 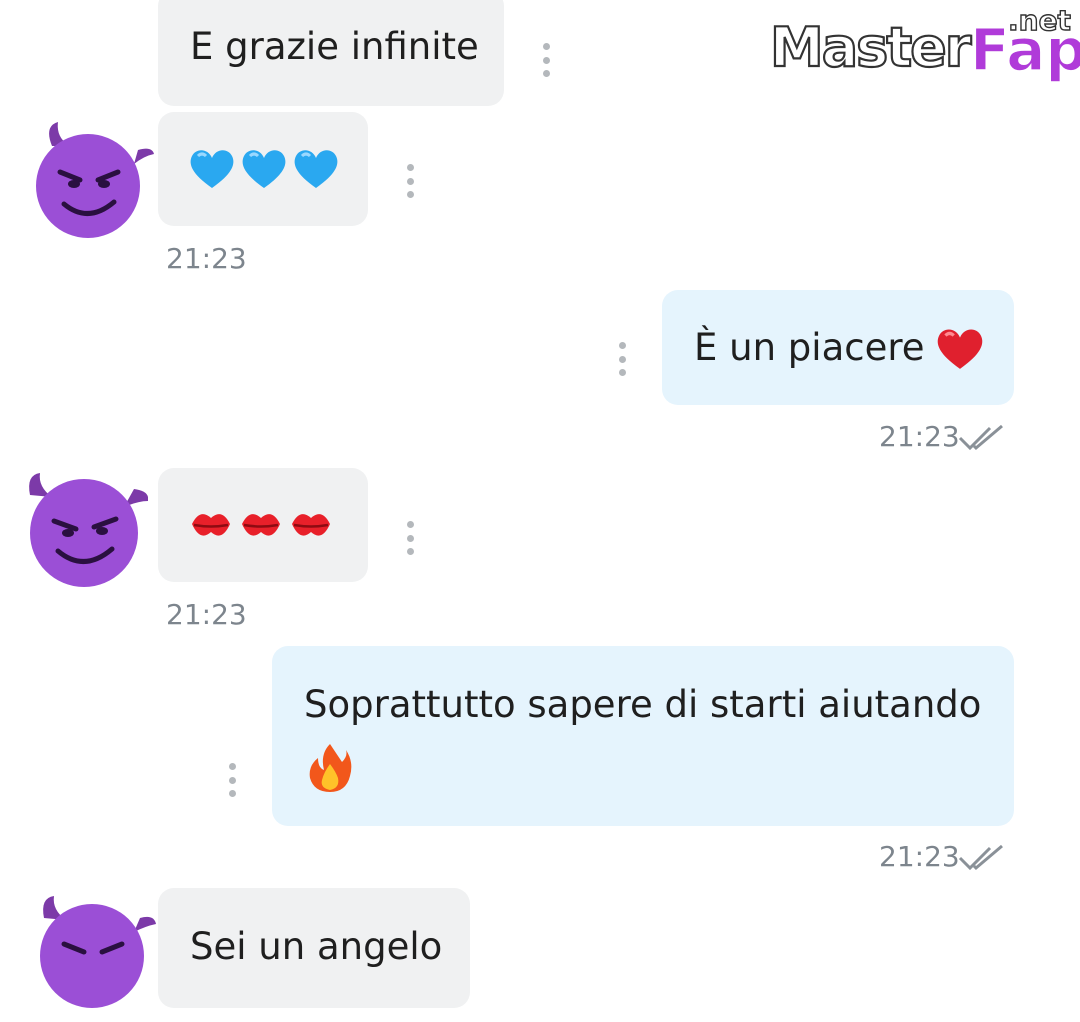 What do you see at coordinates (643, 736) in the screenshot?
I see `message-bubble-outgoing: Soprattutto sapere di starti aiutando` at bounding box center [643, 736].